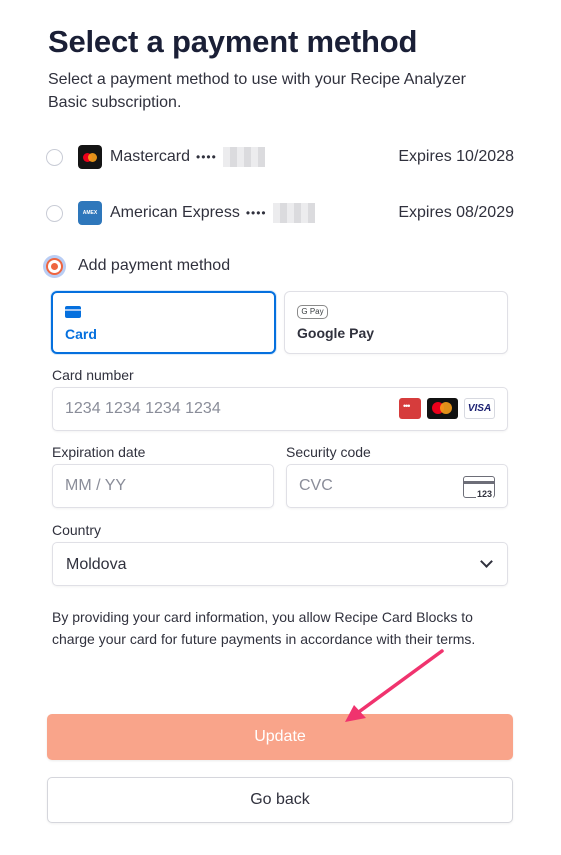  I want to click on accepted-card-brands: VISA, so click(447, 408).